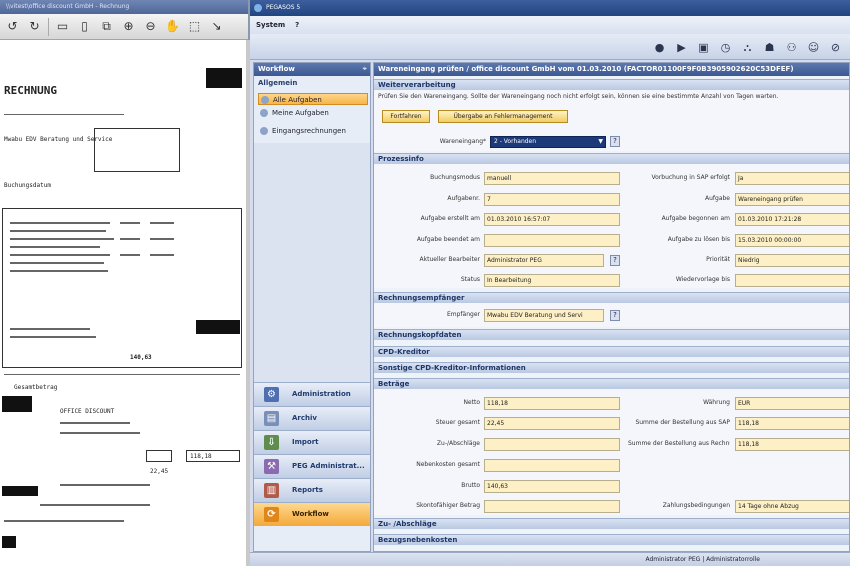 The image size is (850, 566). Describe the element at coordinates (150, 26) in the screenshot. I see `zoom-out-icon: ⊖` at that location.